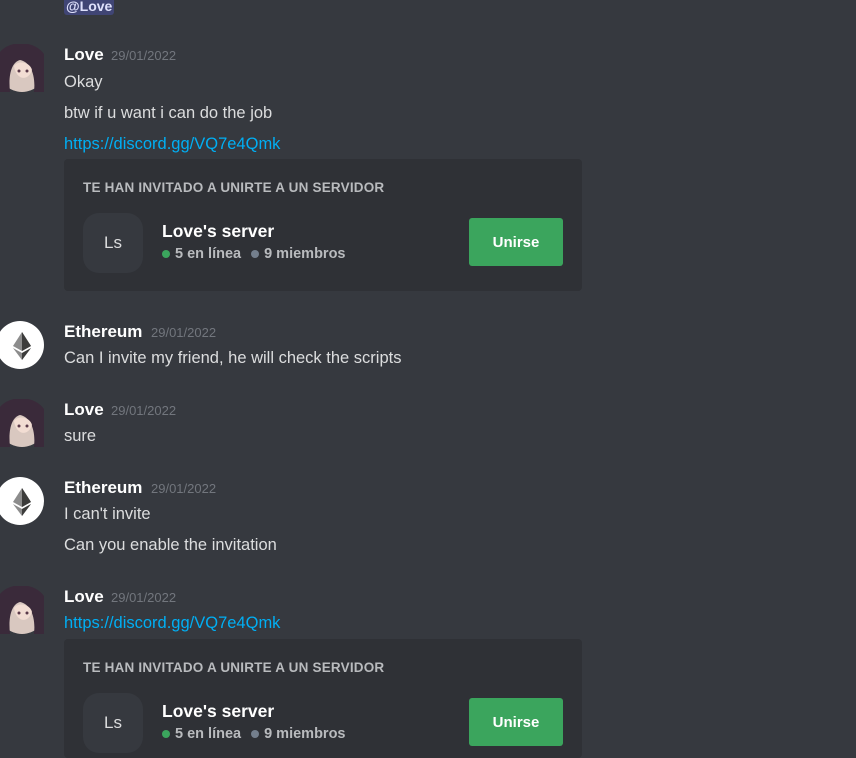  Describe the element at coordinates (170, 545) in the screenshot. I see `message-text: Can you enable the invitation` at that location.